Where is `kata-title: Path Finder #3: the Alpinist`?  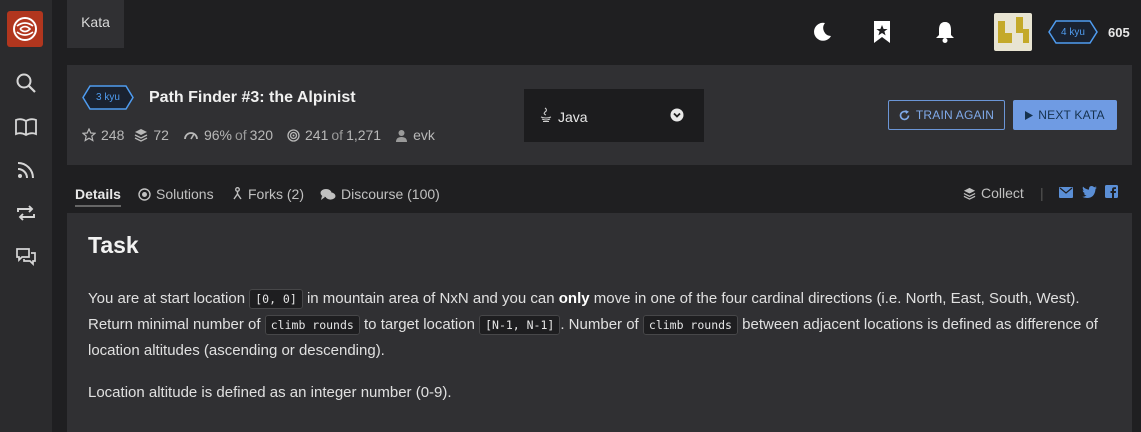 kata-title: Path Finder #3: the Alpinist is located at coordinates (252, 97).